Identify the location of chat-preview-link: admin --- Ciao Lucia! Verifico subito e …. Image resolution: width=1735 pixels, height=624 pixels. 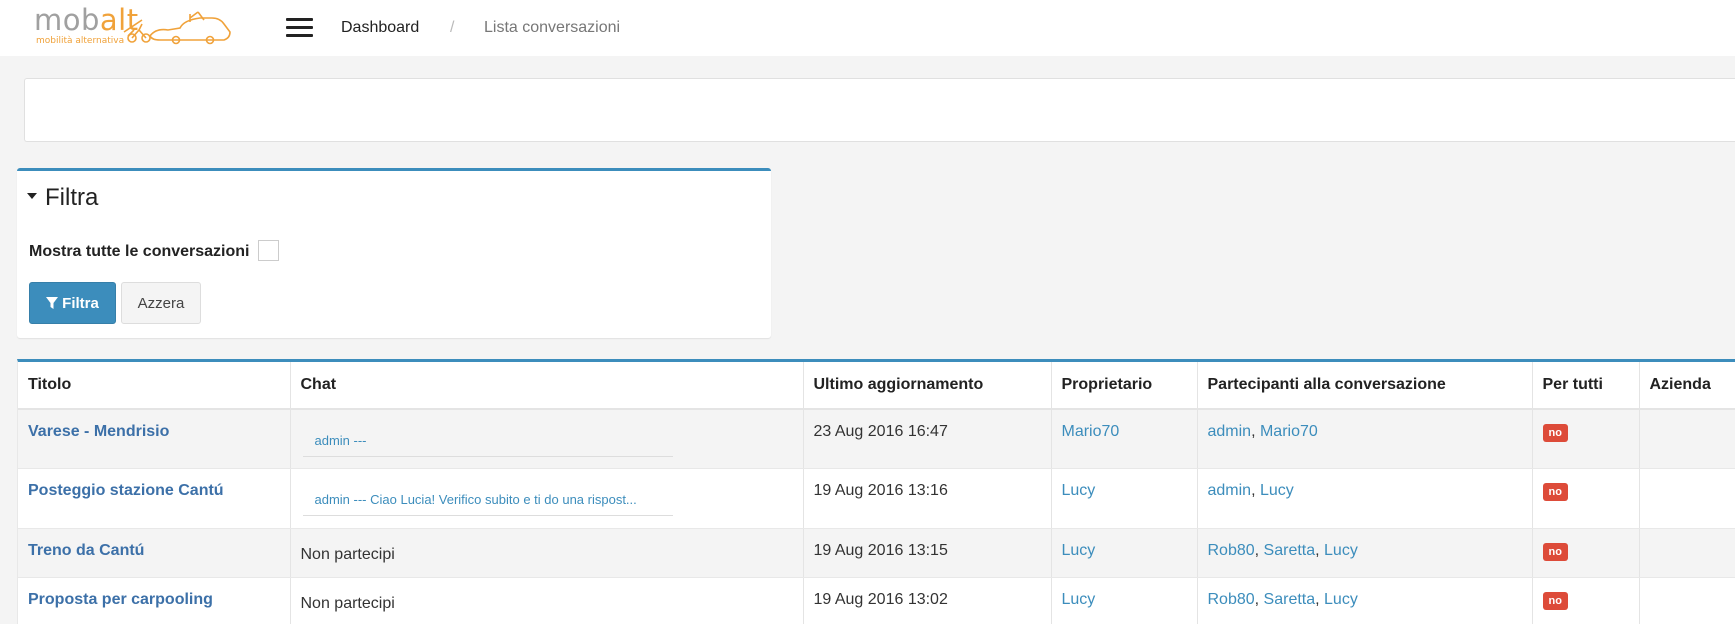
(488, 503).